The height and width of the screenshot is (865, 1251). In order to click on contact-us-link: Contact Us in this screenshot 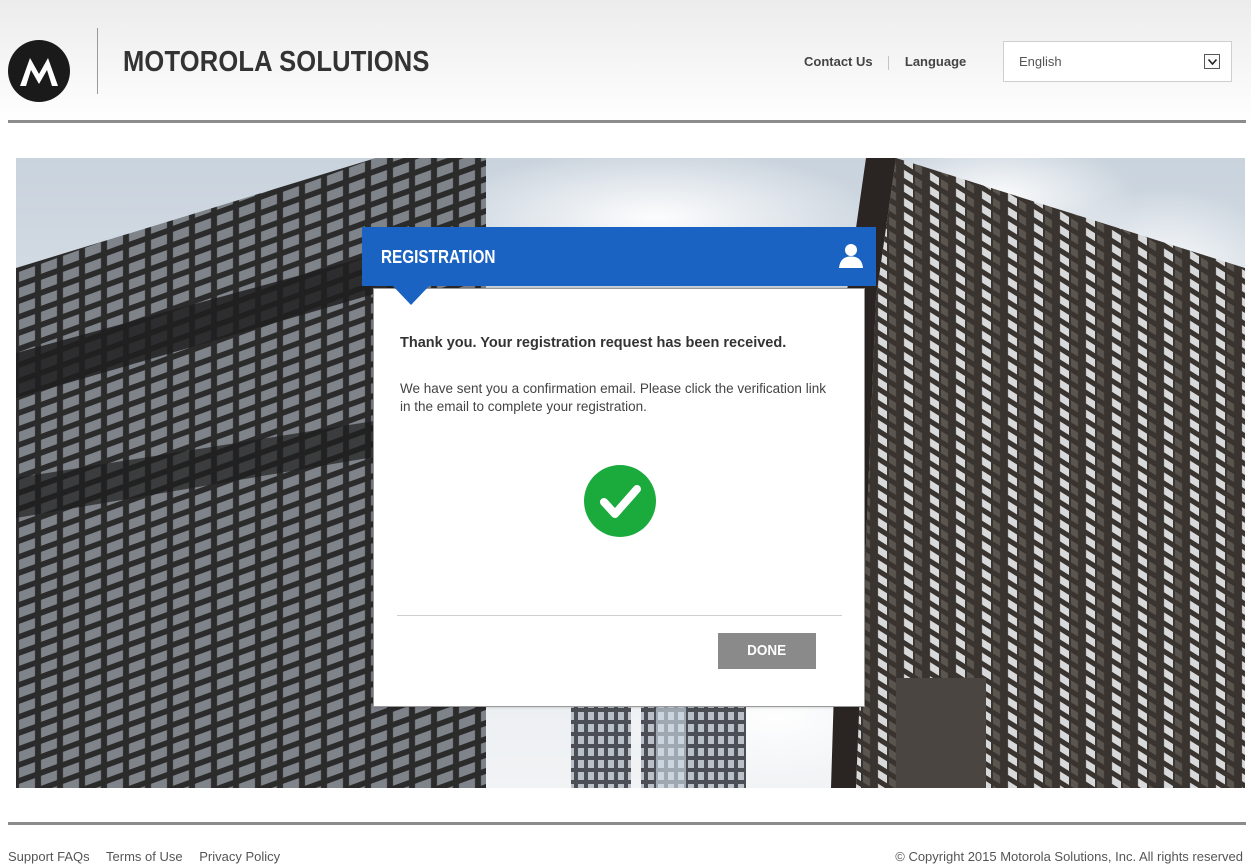, I will do `click(838, 61)`.